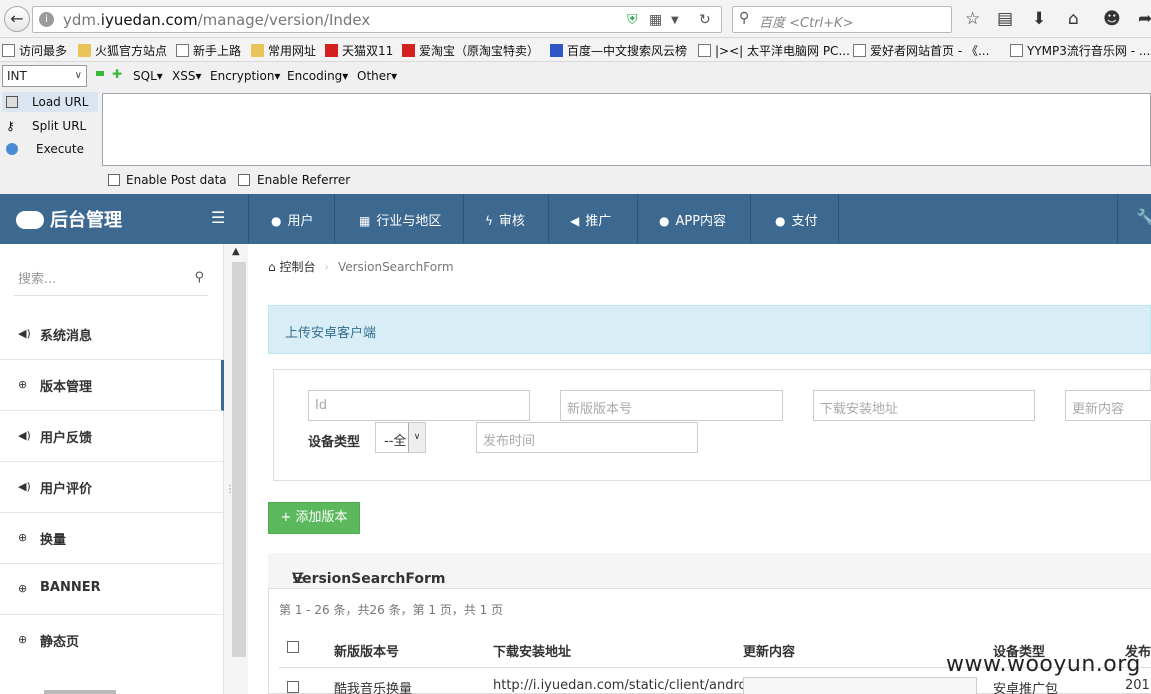 The width and height of the screenshot is (1151, 694). What do you see at coordinates (112, 334) in the screenshot?
I see `sidebar-item-system-messages: ◀) 系统消息` at bounding box center [112, 334].